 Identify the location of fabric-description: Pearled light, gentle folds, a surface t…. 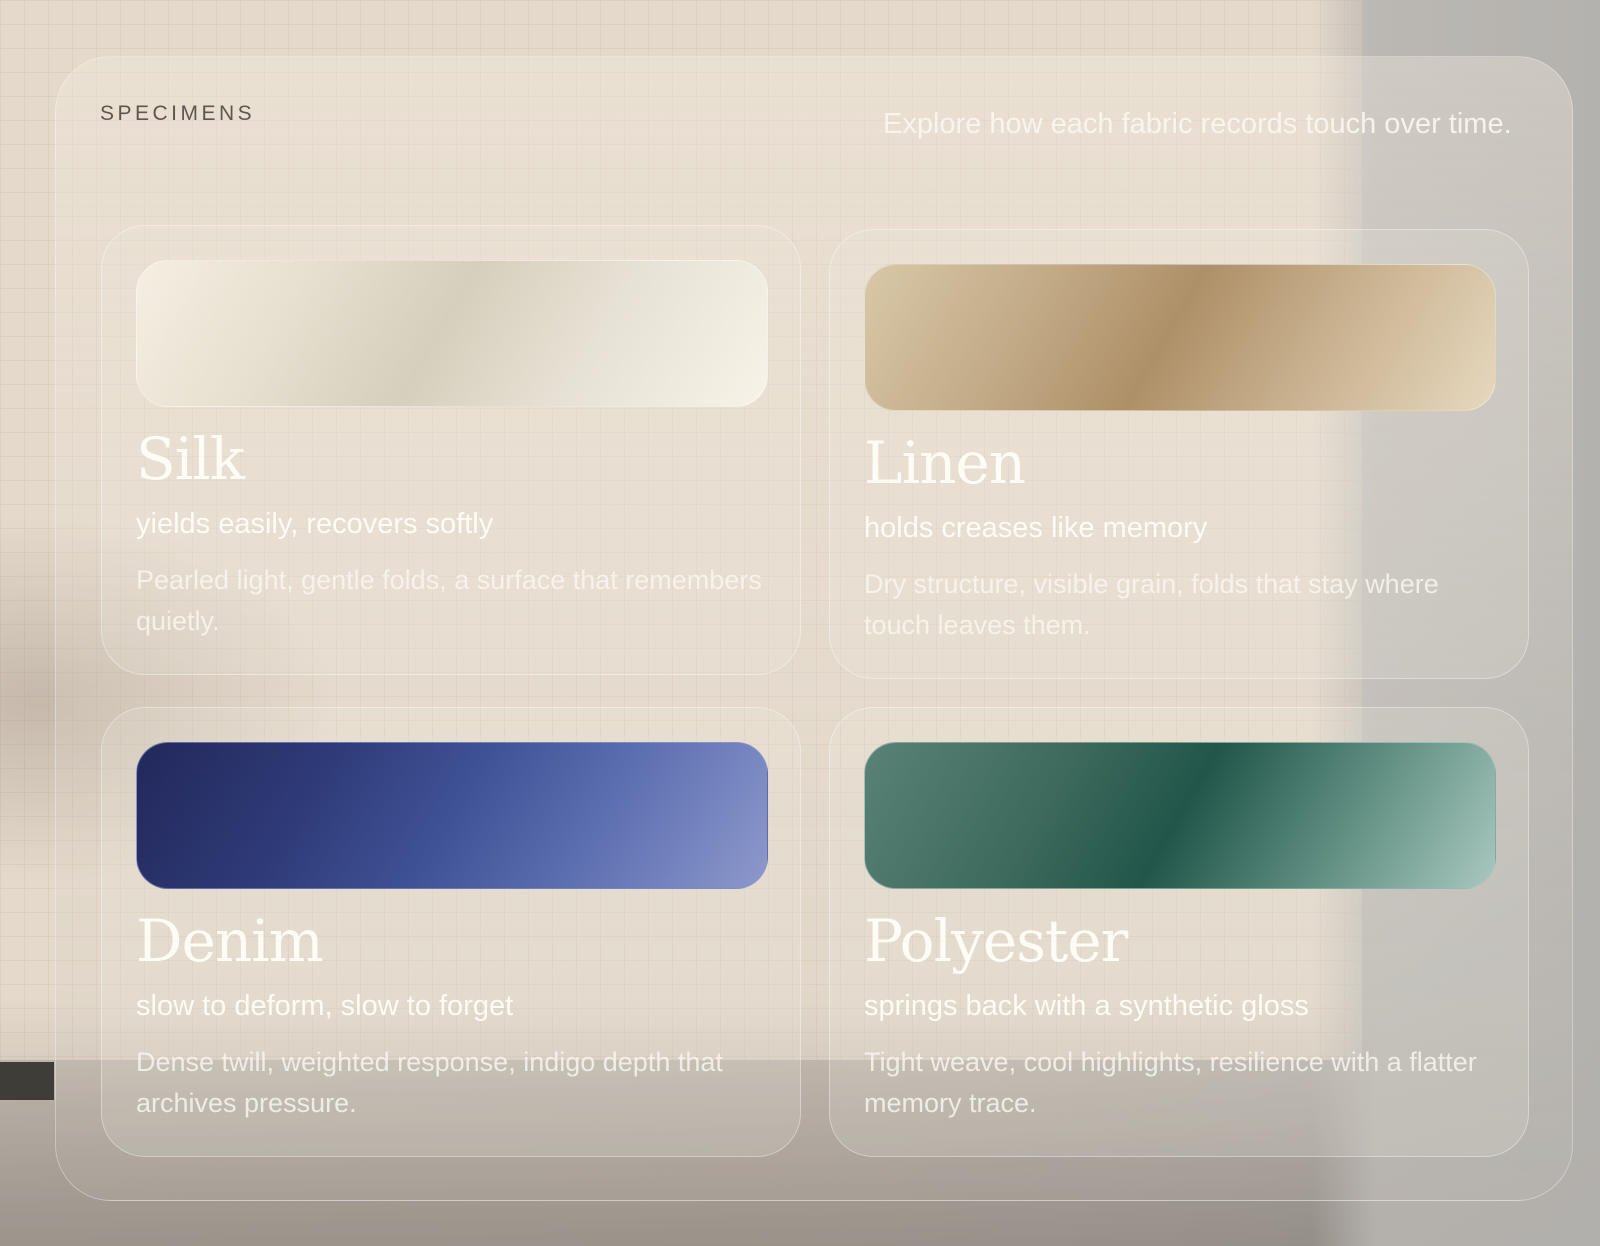
(449, 600).